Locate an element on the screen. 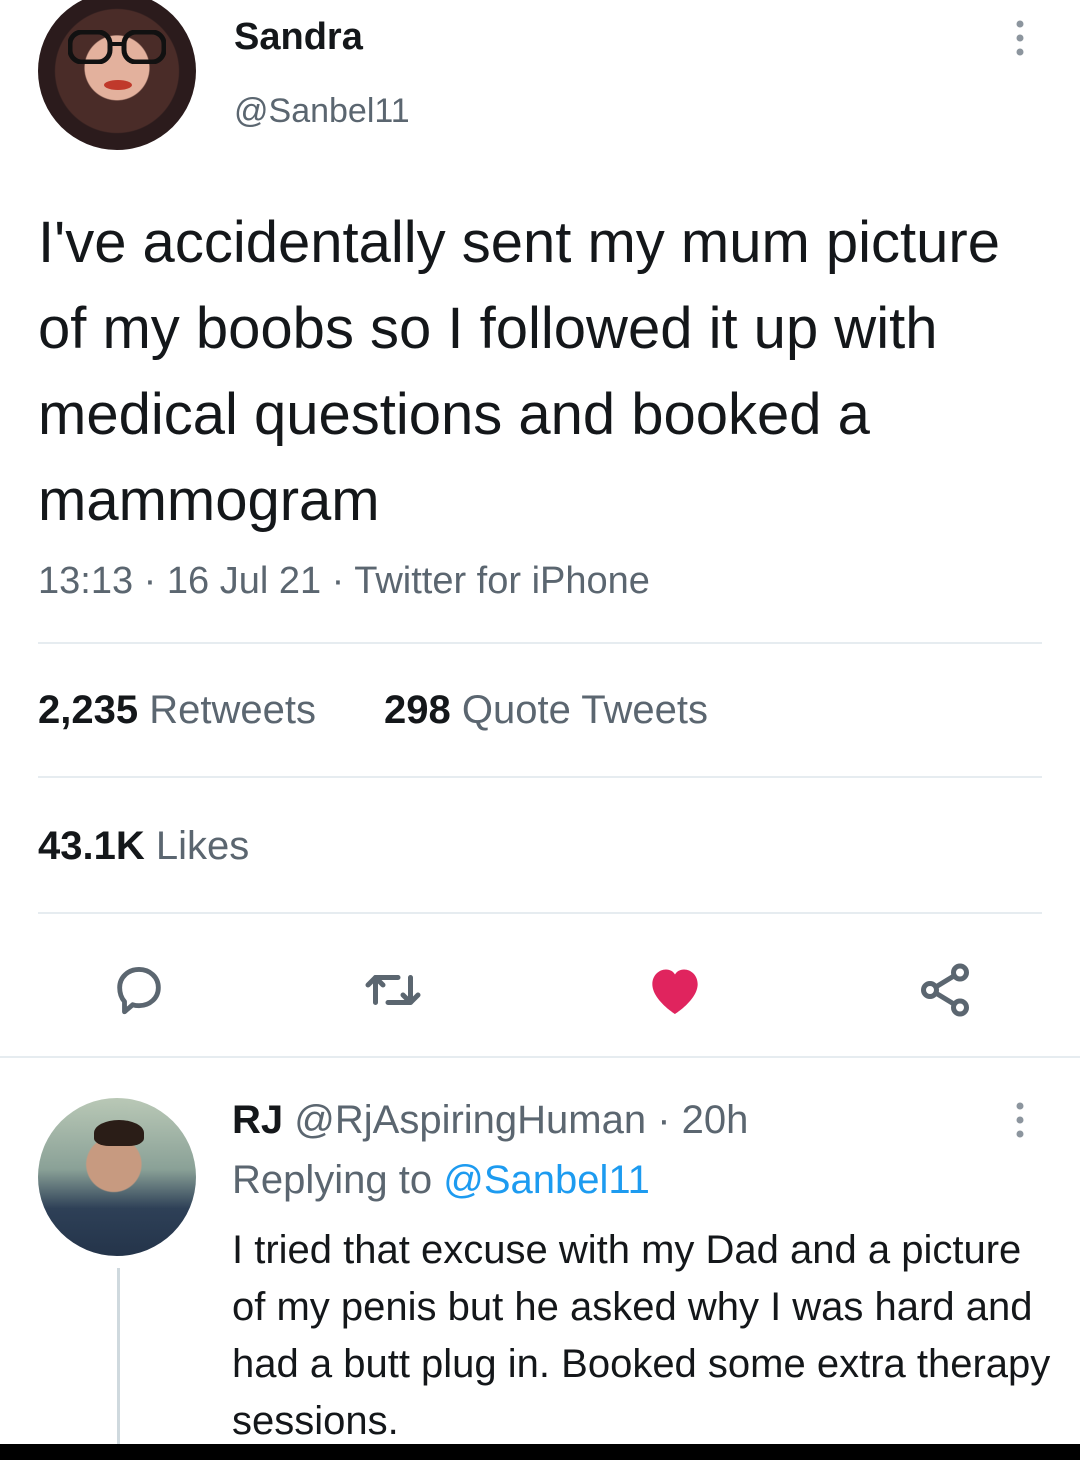  thread-line is located at coordinates (118, 1358).